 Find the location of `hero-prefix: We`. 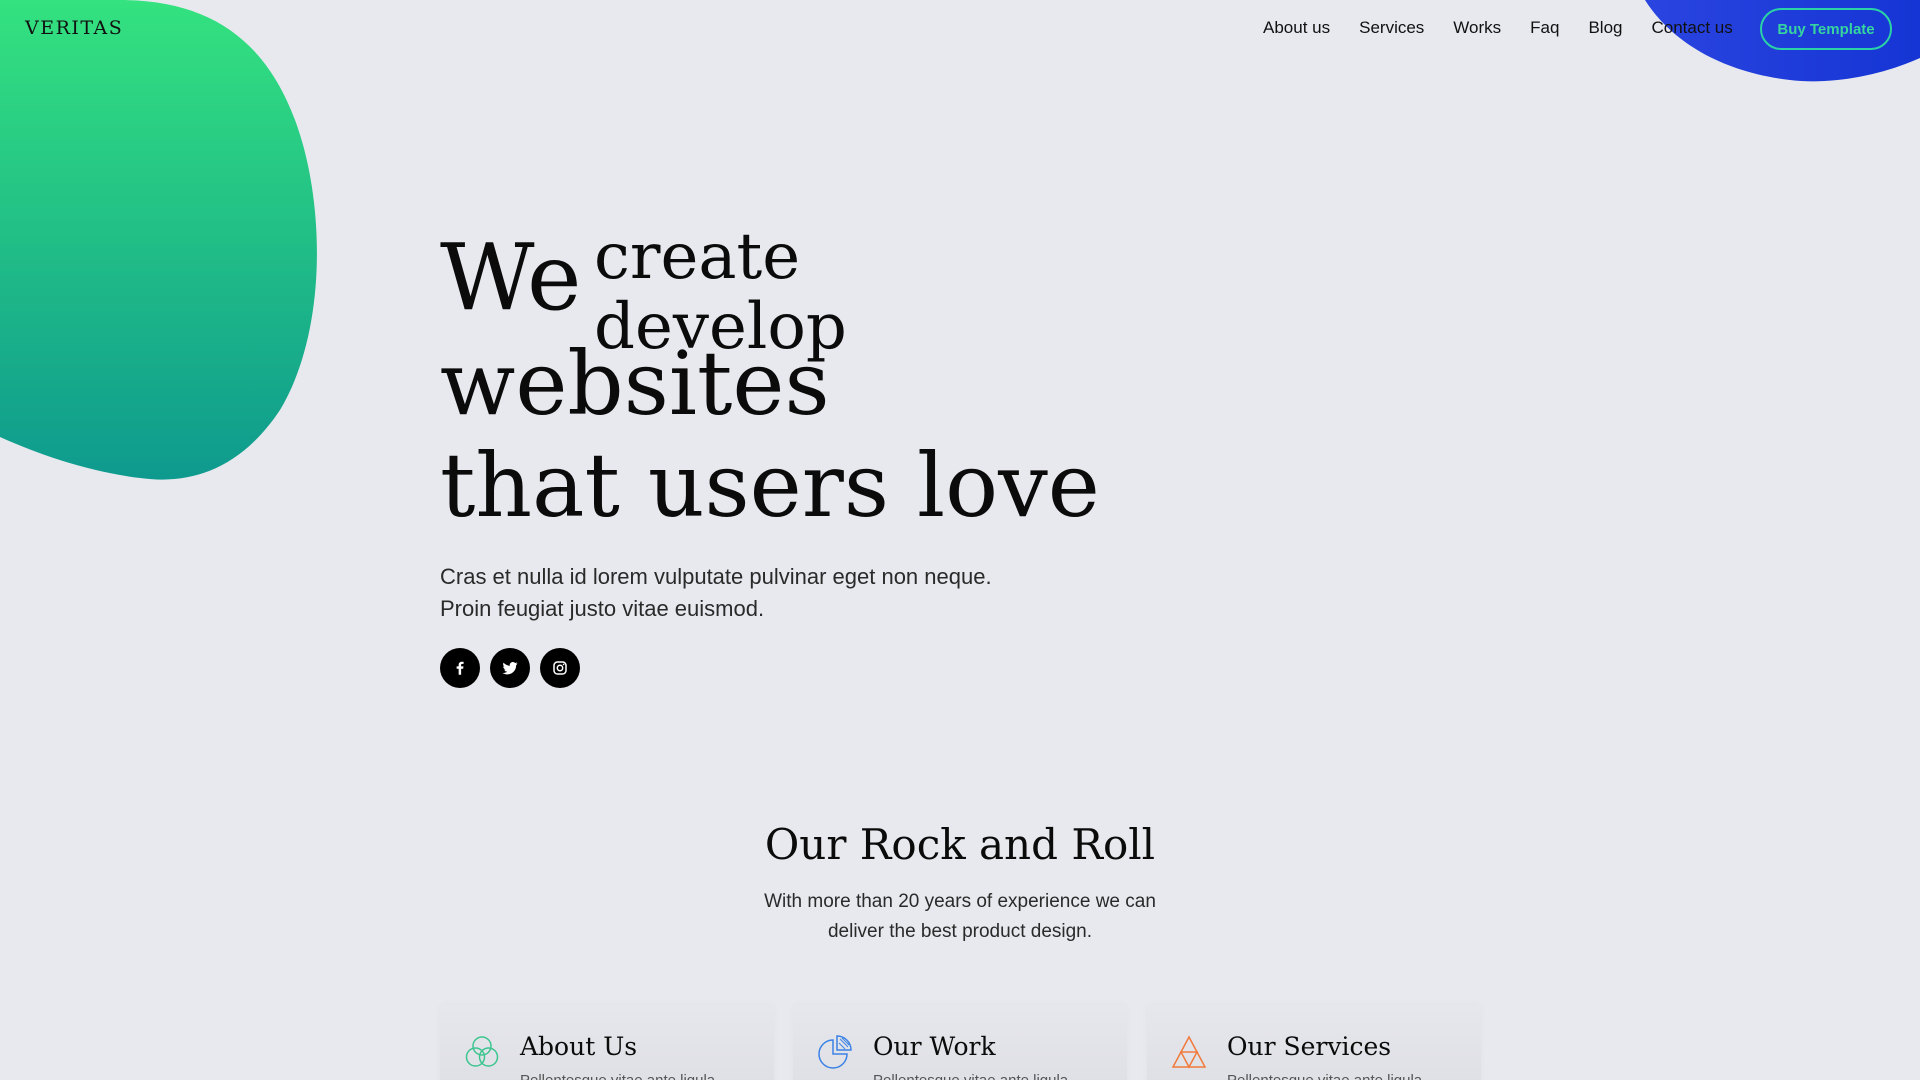

hero-prefix: We is located at coordinates (511, 277).